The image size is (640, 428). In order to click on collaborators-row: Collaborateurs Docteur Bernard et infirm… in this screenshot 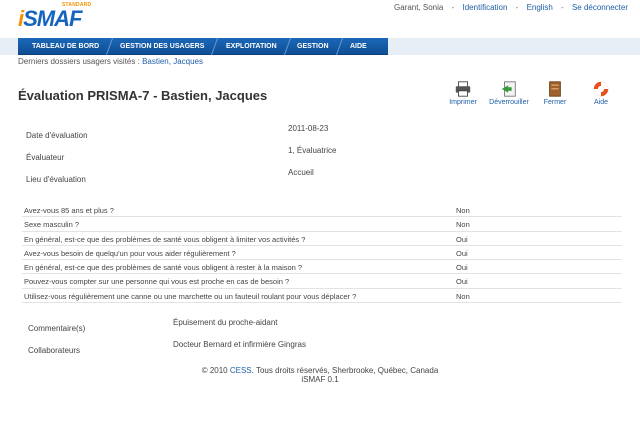, I will do `click(322, 349)`.